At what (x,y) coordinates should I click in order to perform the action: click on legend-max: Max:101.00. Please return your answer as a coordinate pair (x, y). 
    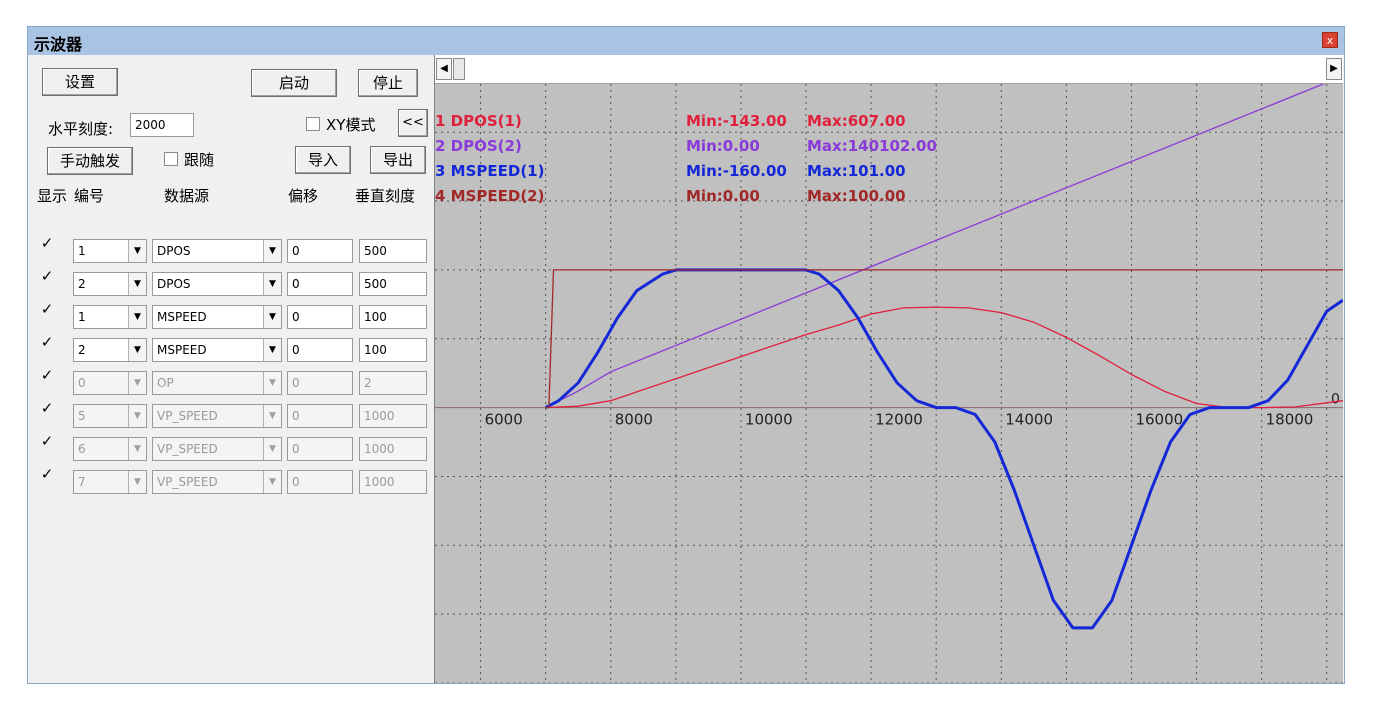
    Looking at the image, I should click on (856, 171).